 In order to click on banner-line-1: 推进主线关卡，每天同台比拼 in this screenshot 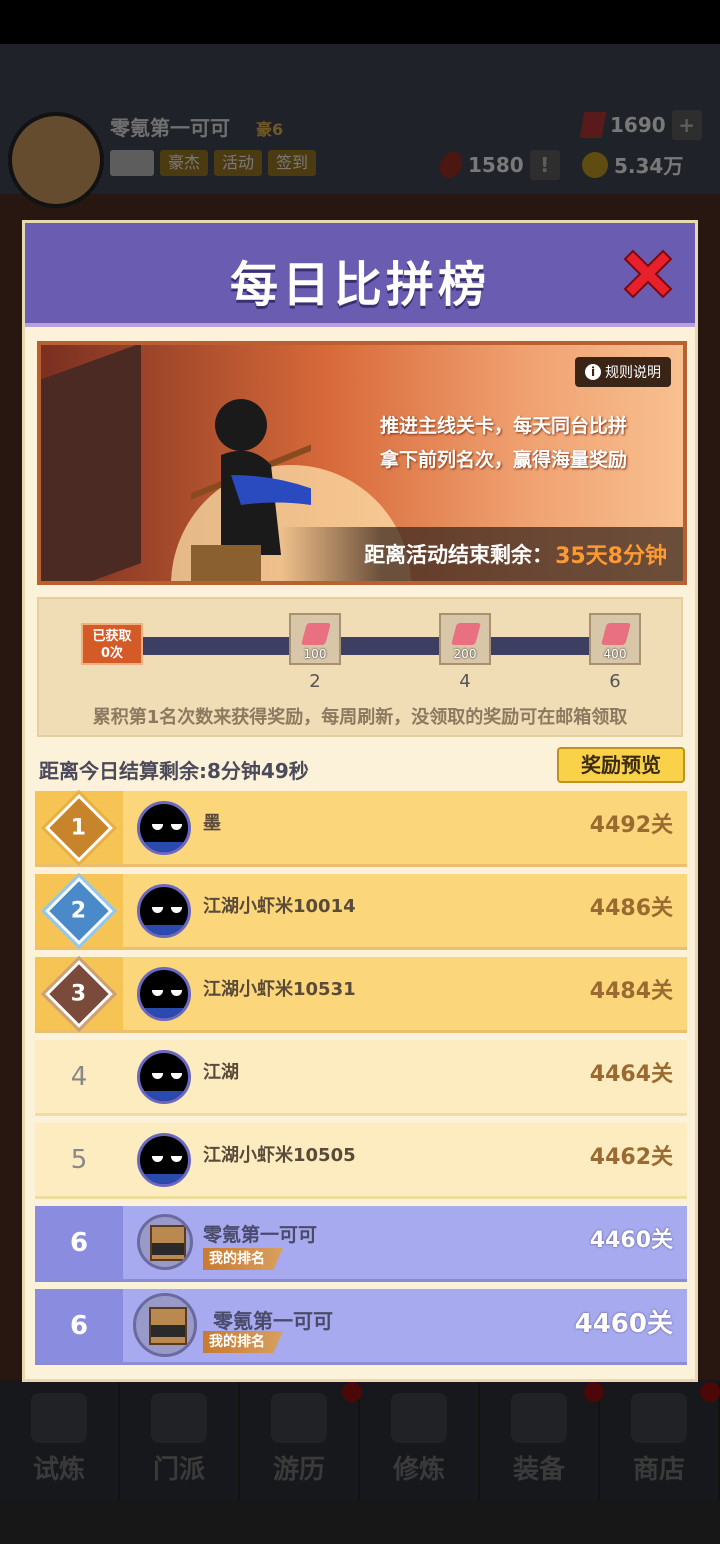, I will do `click(503, 426)`.